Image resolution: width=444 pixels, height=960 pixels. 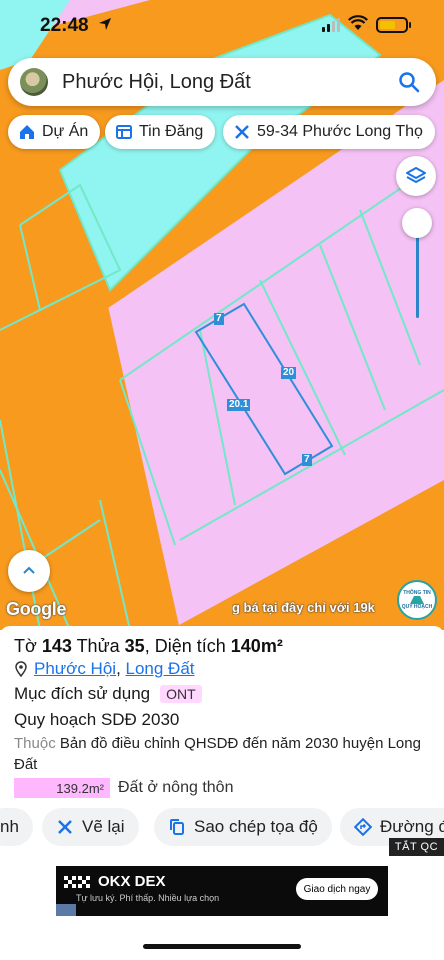 I want to click on cellular-signal-icon, so click(x=331, y=25).